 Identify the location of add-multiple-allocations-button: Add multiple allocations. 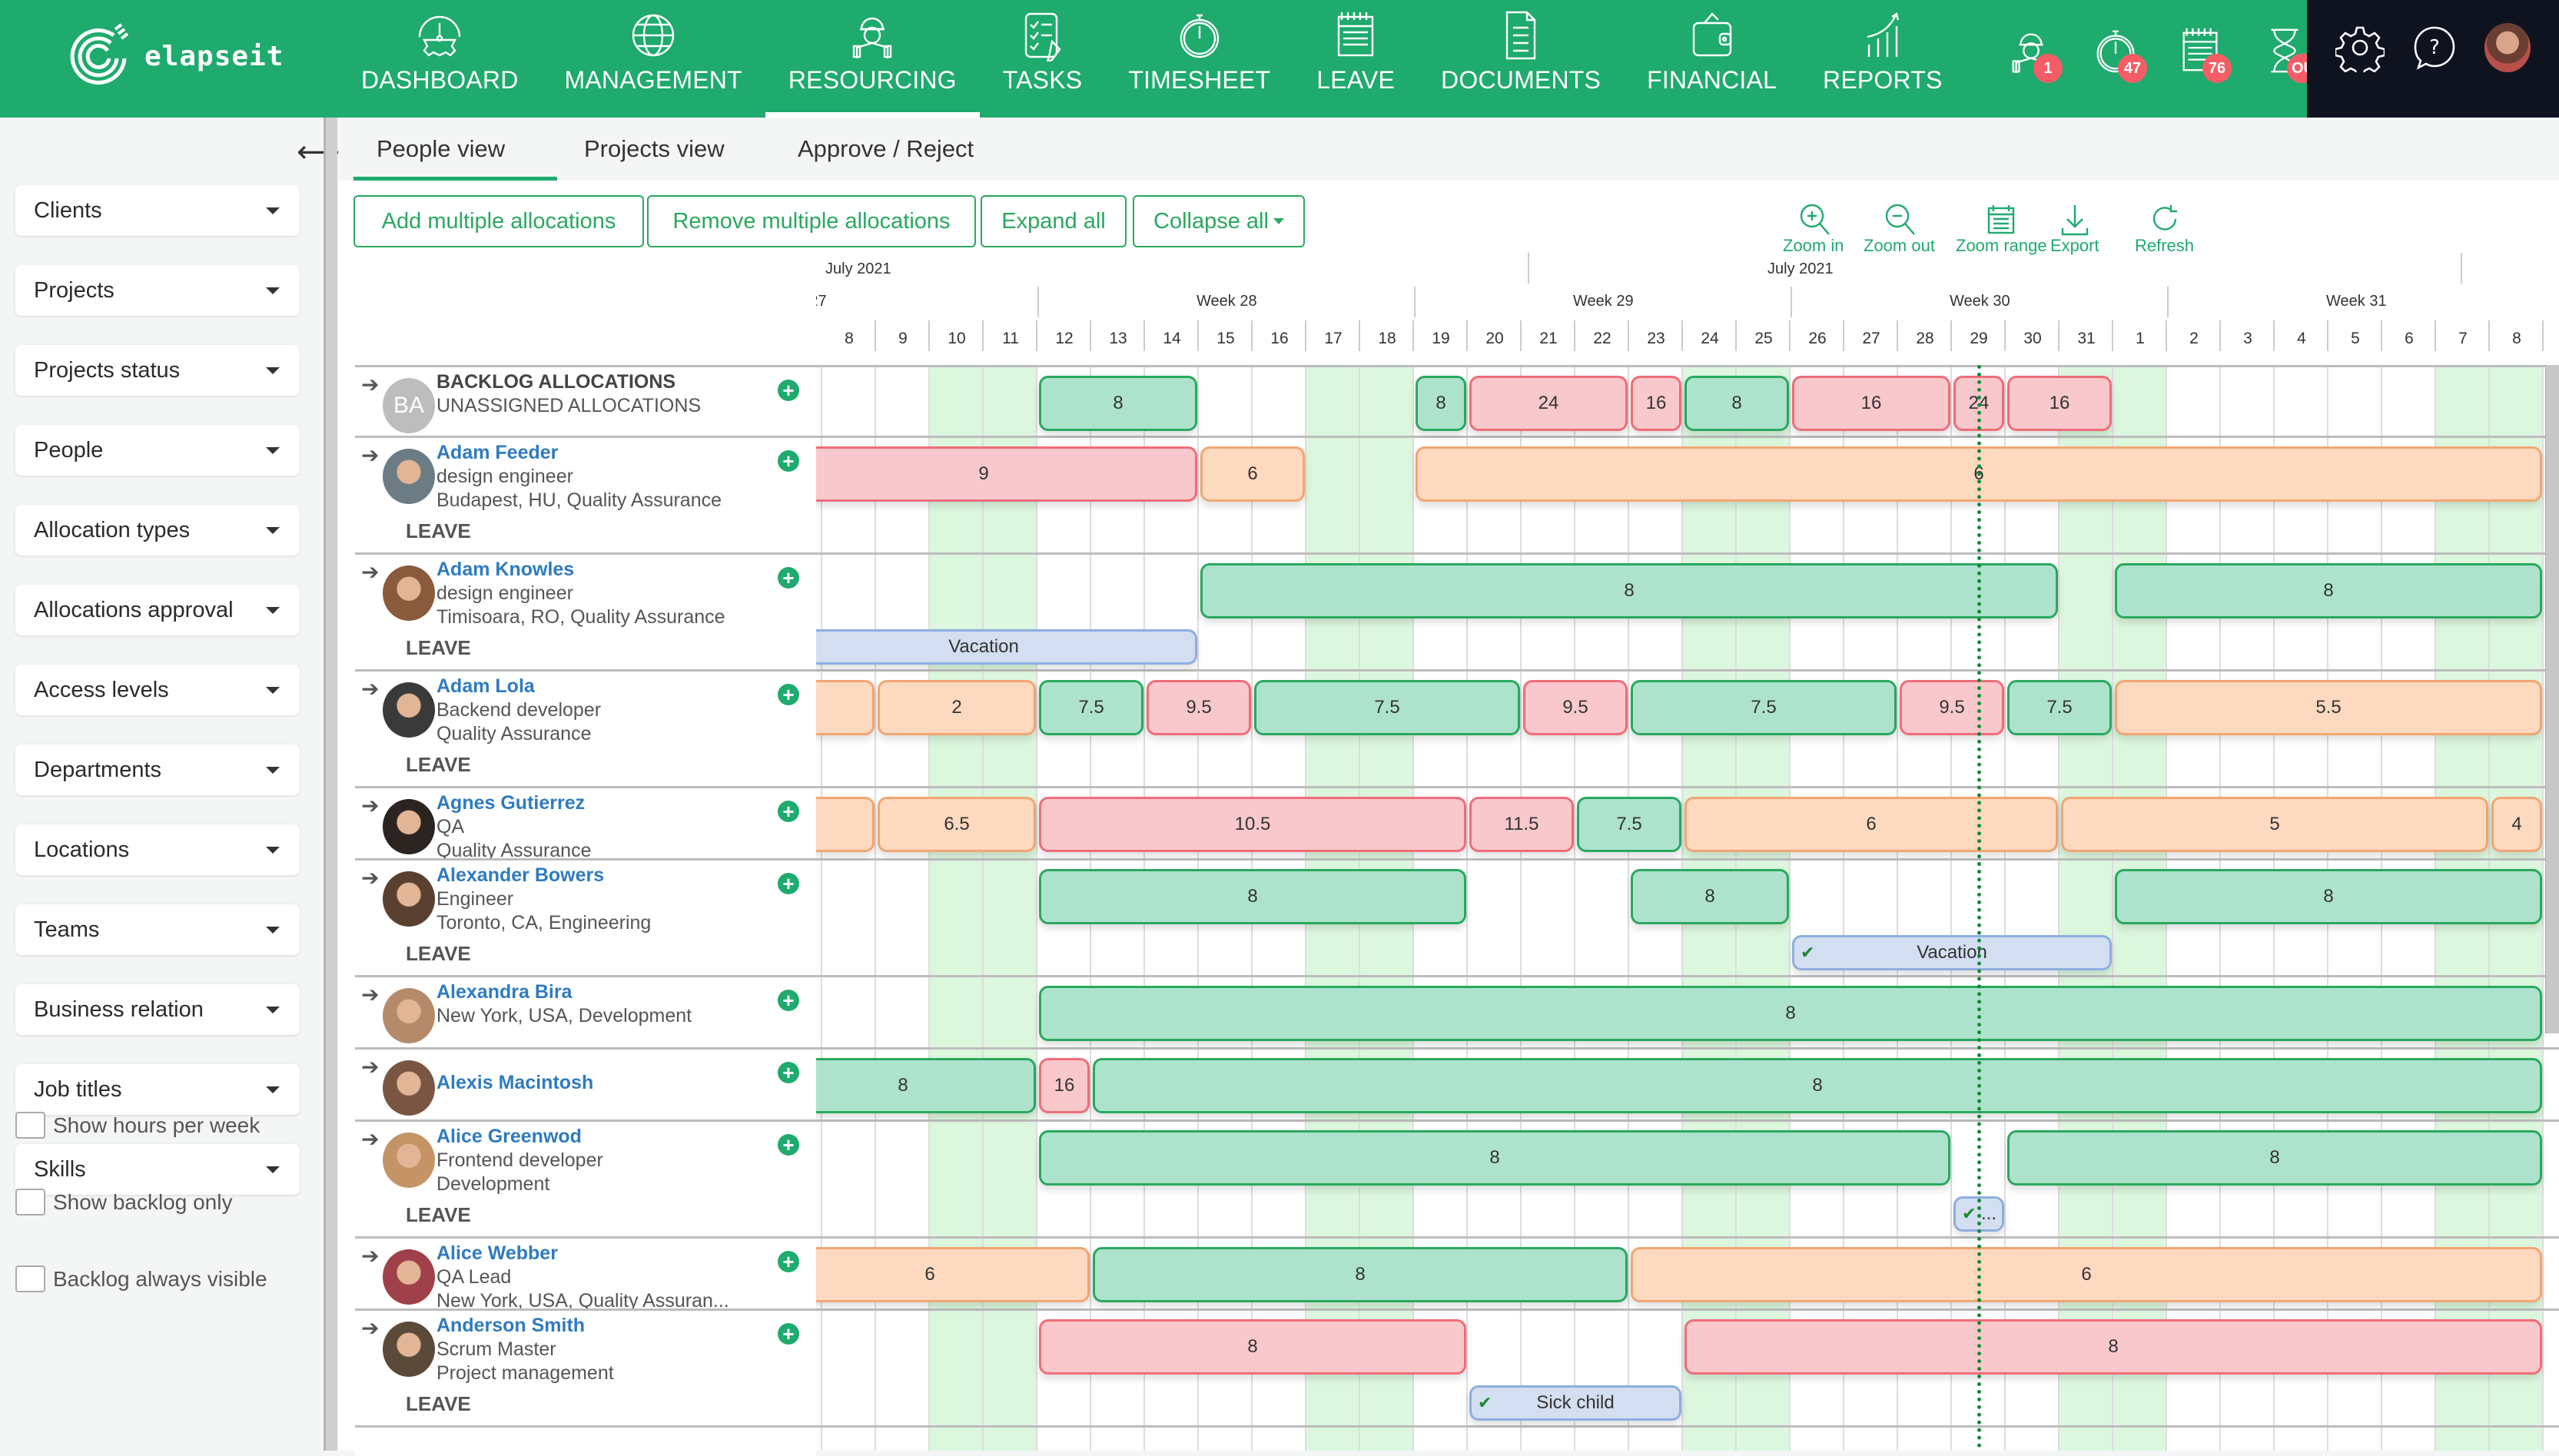
(499, 221).